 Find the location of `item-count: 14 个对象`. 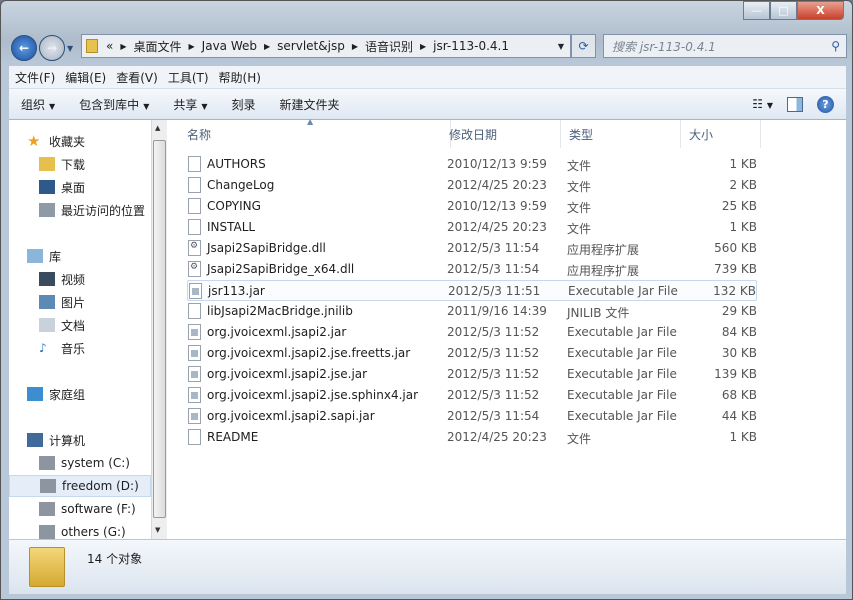

item-count: 14 个对象 is located at coordinates (115, 558).